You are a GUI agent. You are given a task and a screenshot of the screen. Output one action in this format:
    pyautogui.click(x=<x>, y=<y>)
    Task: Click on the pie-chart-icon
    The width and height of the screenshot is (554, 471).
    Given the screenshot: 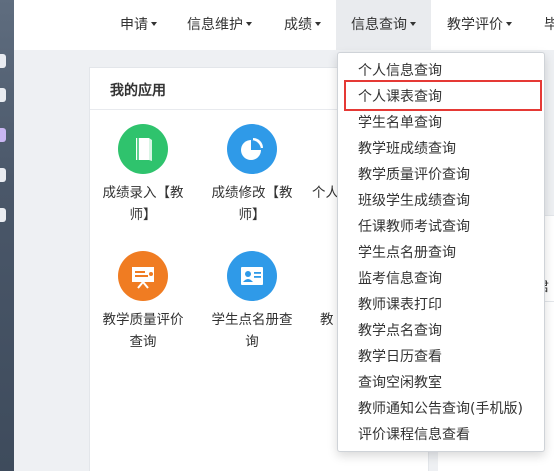 What is the action you would take?
    pyautogui.click(x=252, y=149)
    